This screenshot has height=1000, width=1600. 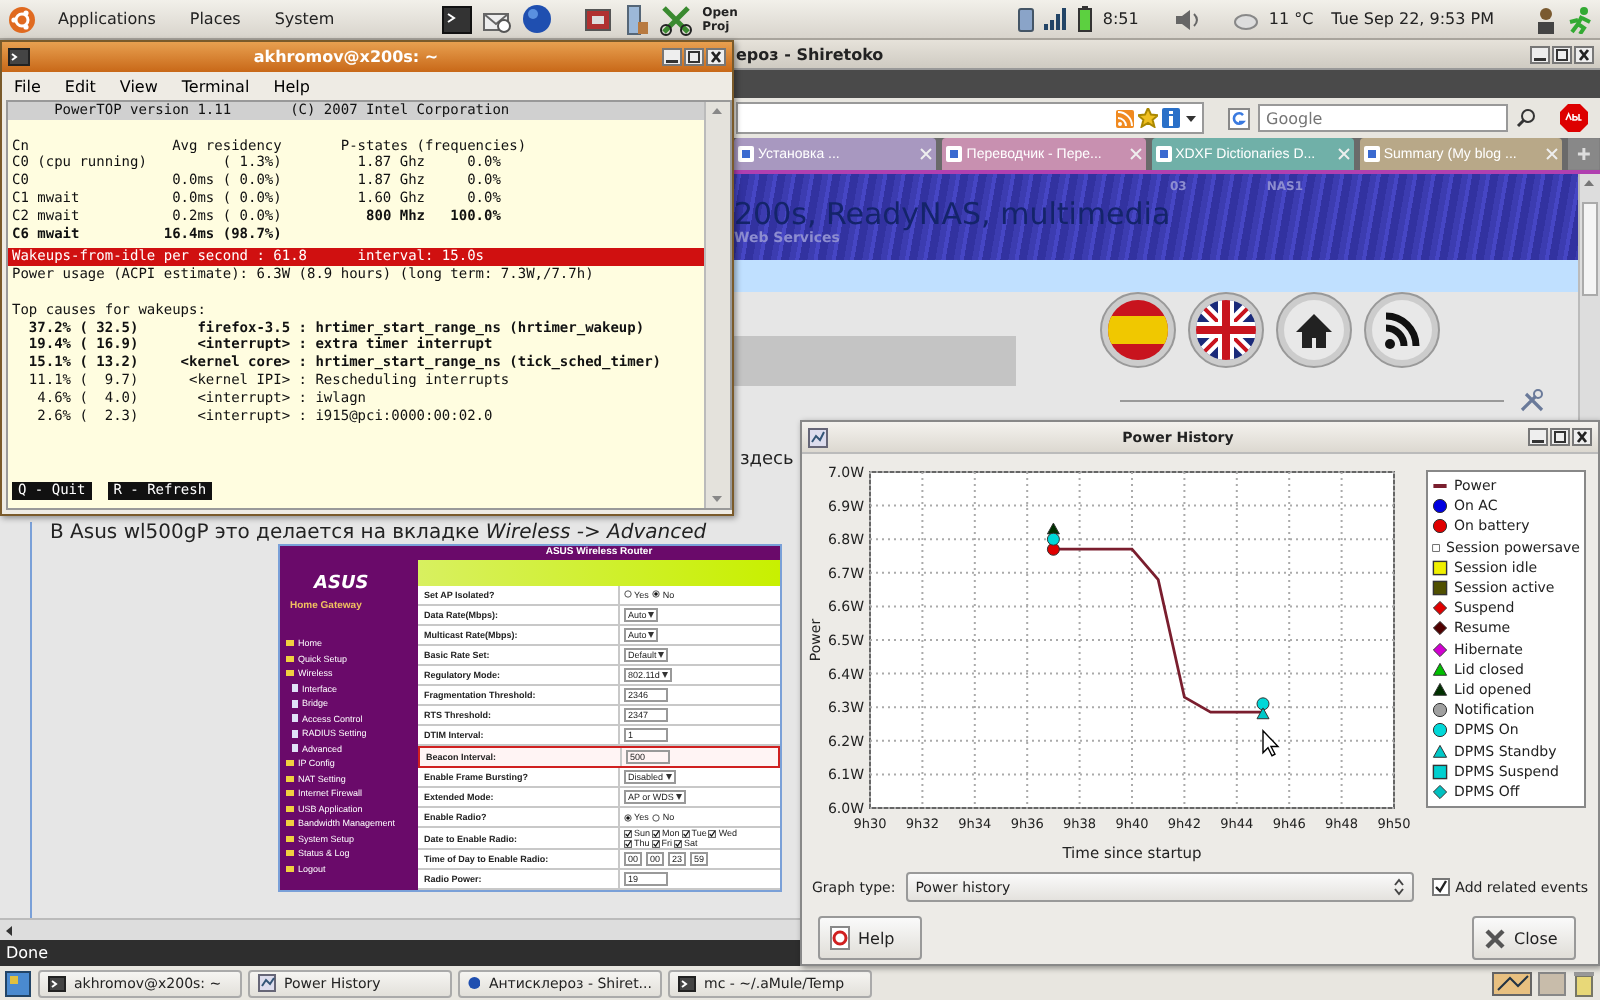 I want to click on body-text: здесь, so click(x=767, y=460).